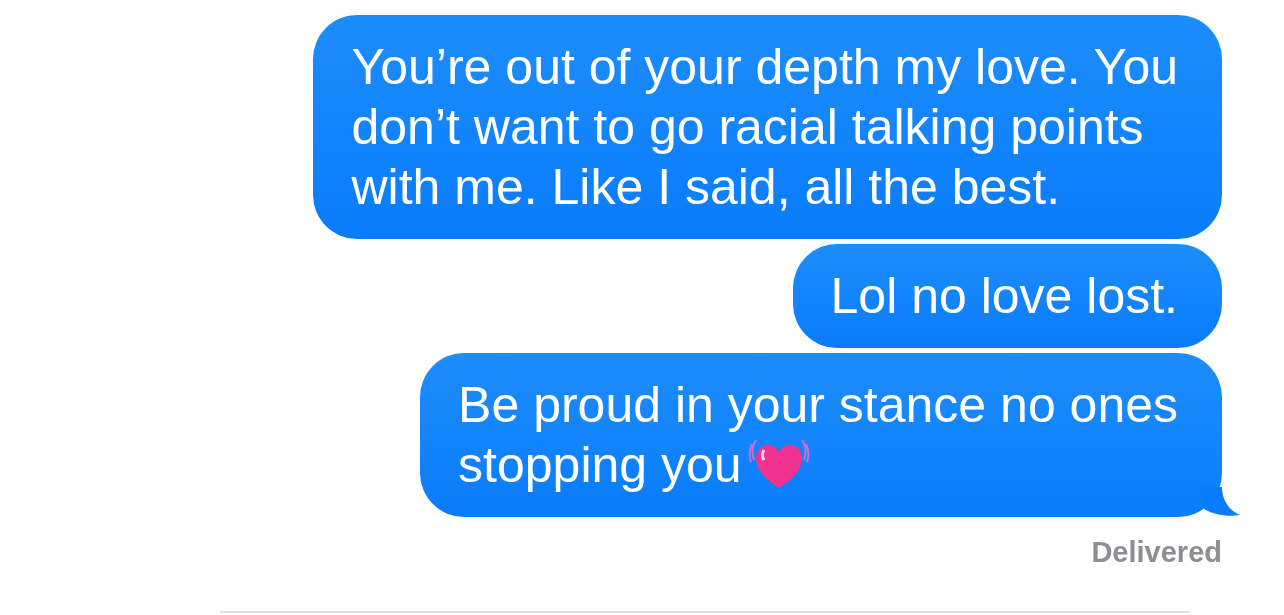 The height and width of the screenshot is (615, 1284). Describe the element at coordinates (1156, 552) in the screenshot. I see `delivery-status: Delivered` at that location.